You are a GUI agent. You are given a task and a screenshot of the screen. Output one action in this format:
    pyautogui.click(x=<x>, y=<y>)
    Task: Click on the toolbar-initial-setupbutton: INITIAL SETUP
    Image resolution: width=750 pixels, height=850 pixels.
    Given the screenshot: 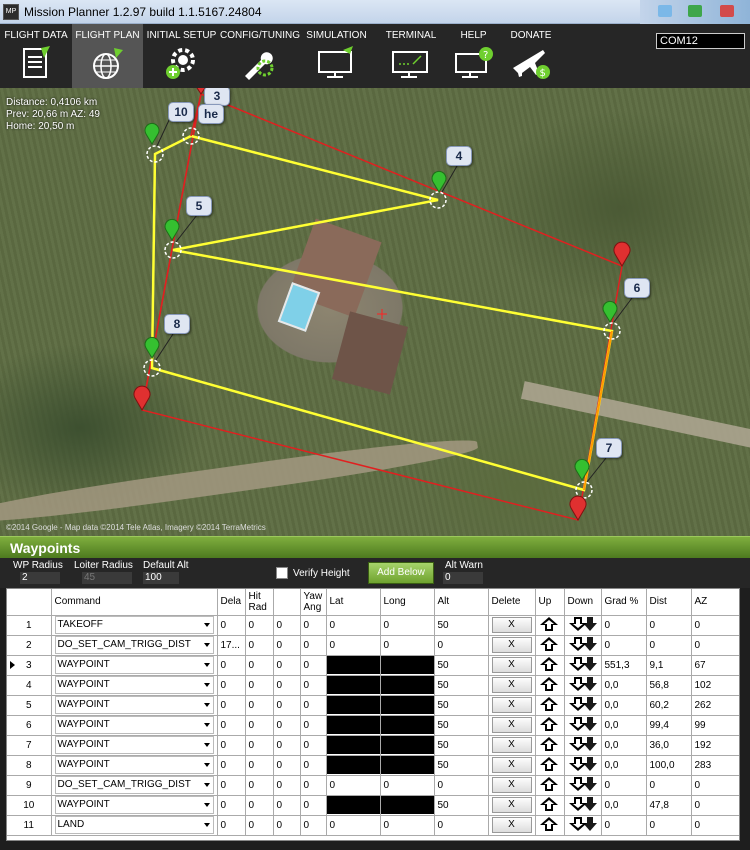 What is the action you would take?
    pyautogui.click(x=181, y=56)
    